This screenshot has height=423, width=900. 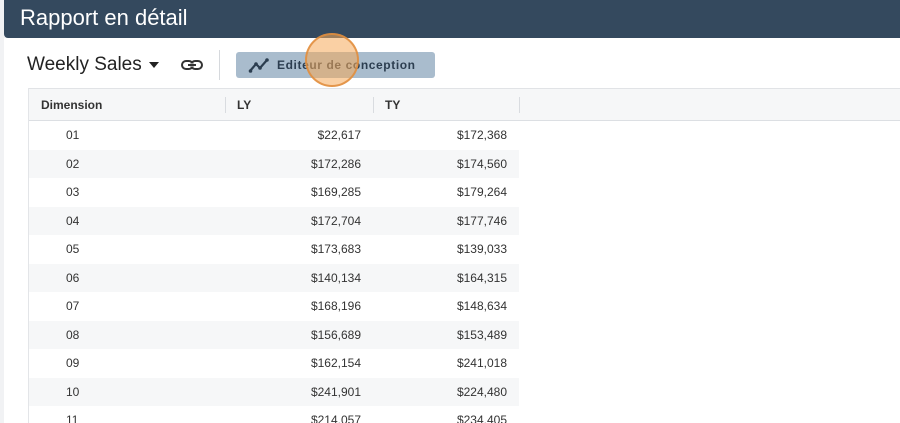 I want to click on table-row: 06 $140,134 $164,315, so click(x=274, y=277).